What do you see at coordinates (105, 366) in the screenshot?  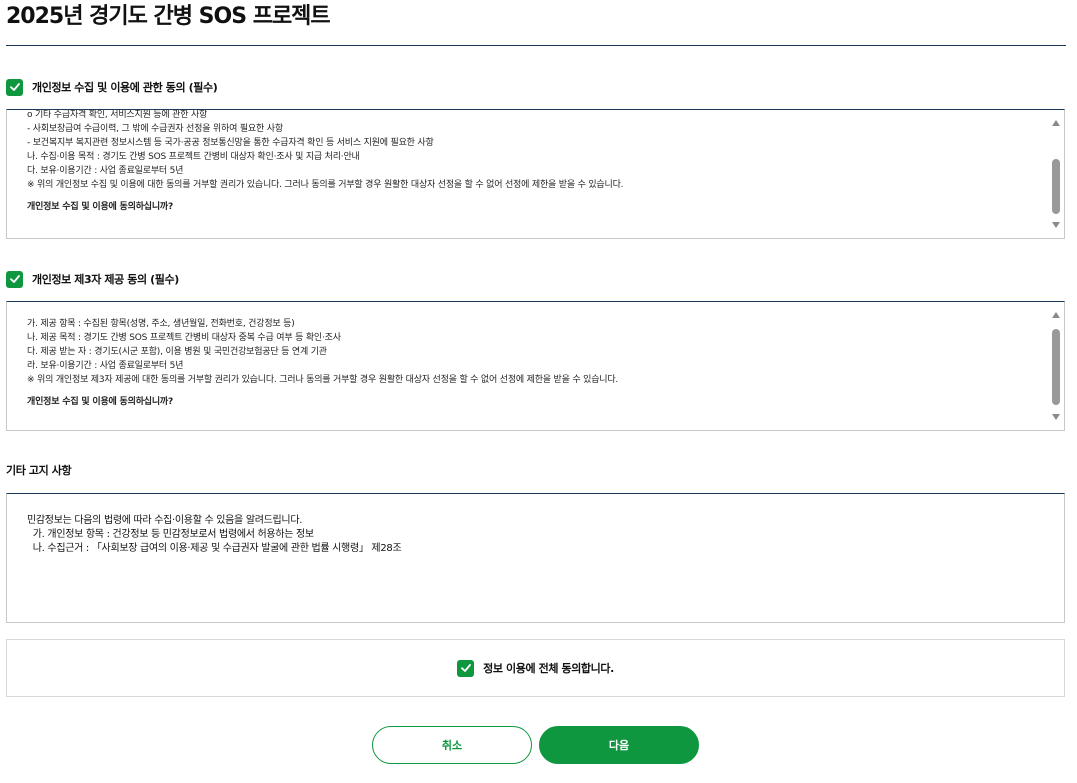 I see `text-line: 라. 보유·이용기간 : 사업 종료일로부터 5년` at bounding box center [105, 366].